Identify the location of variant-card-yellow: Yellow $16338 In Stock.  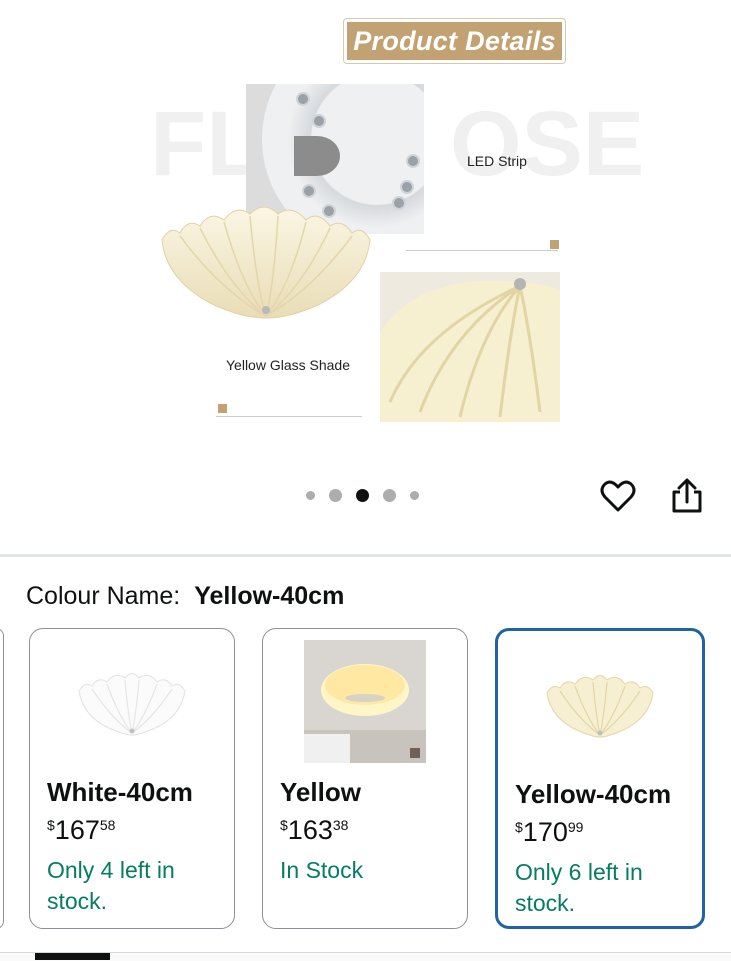
(365, 778).